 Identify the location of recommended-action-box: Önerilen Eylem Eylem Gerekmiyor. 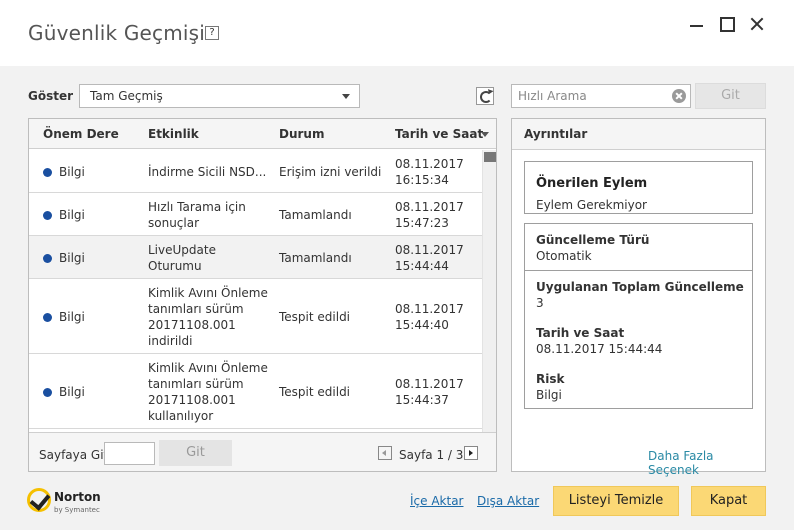
(638, 187).